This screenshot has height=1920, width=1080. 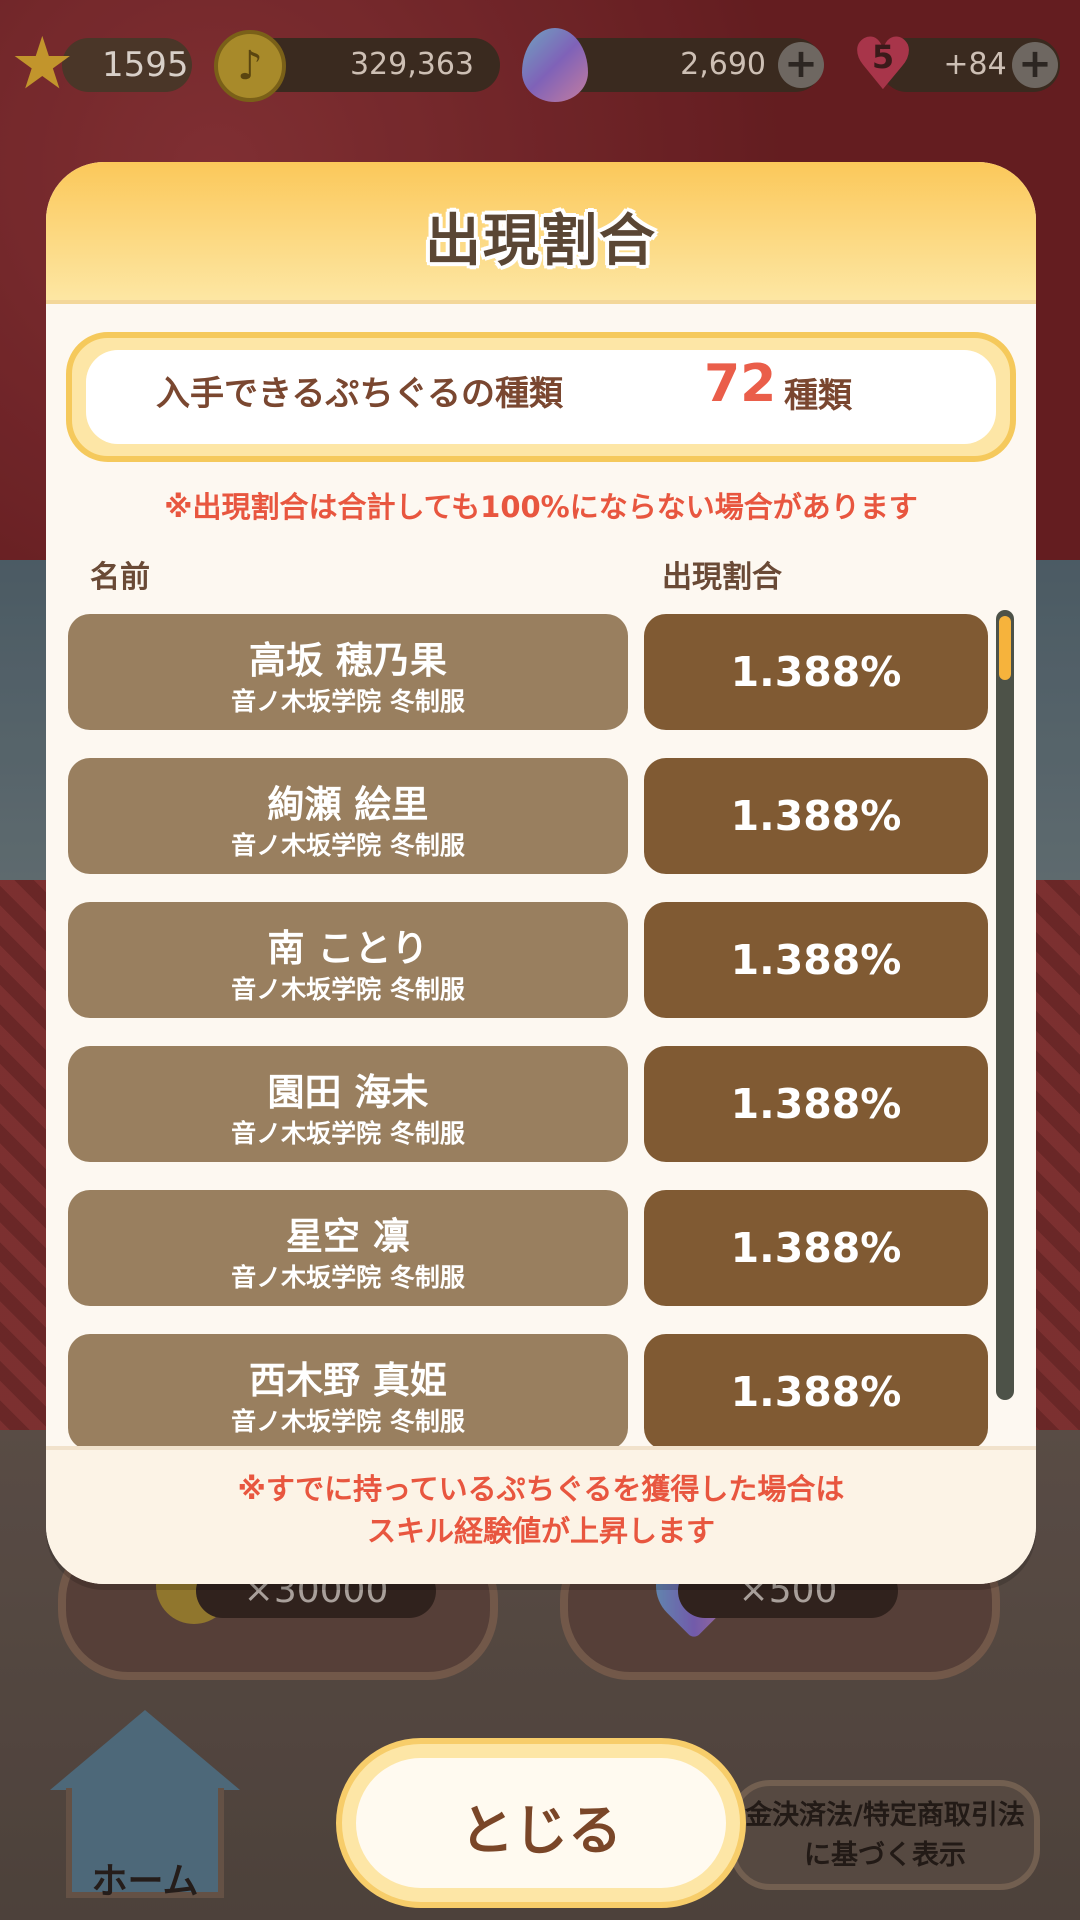 I want to click on name-cell: 高坂 穂乃果 音ノ木坂学院 冬制服, so click(x=348, y=672).